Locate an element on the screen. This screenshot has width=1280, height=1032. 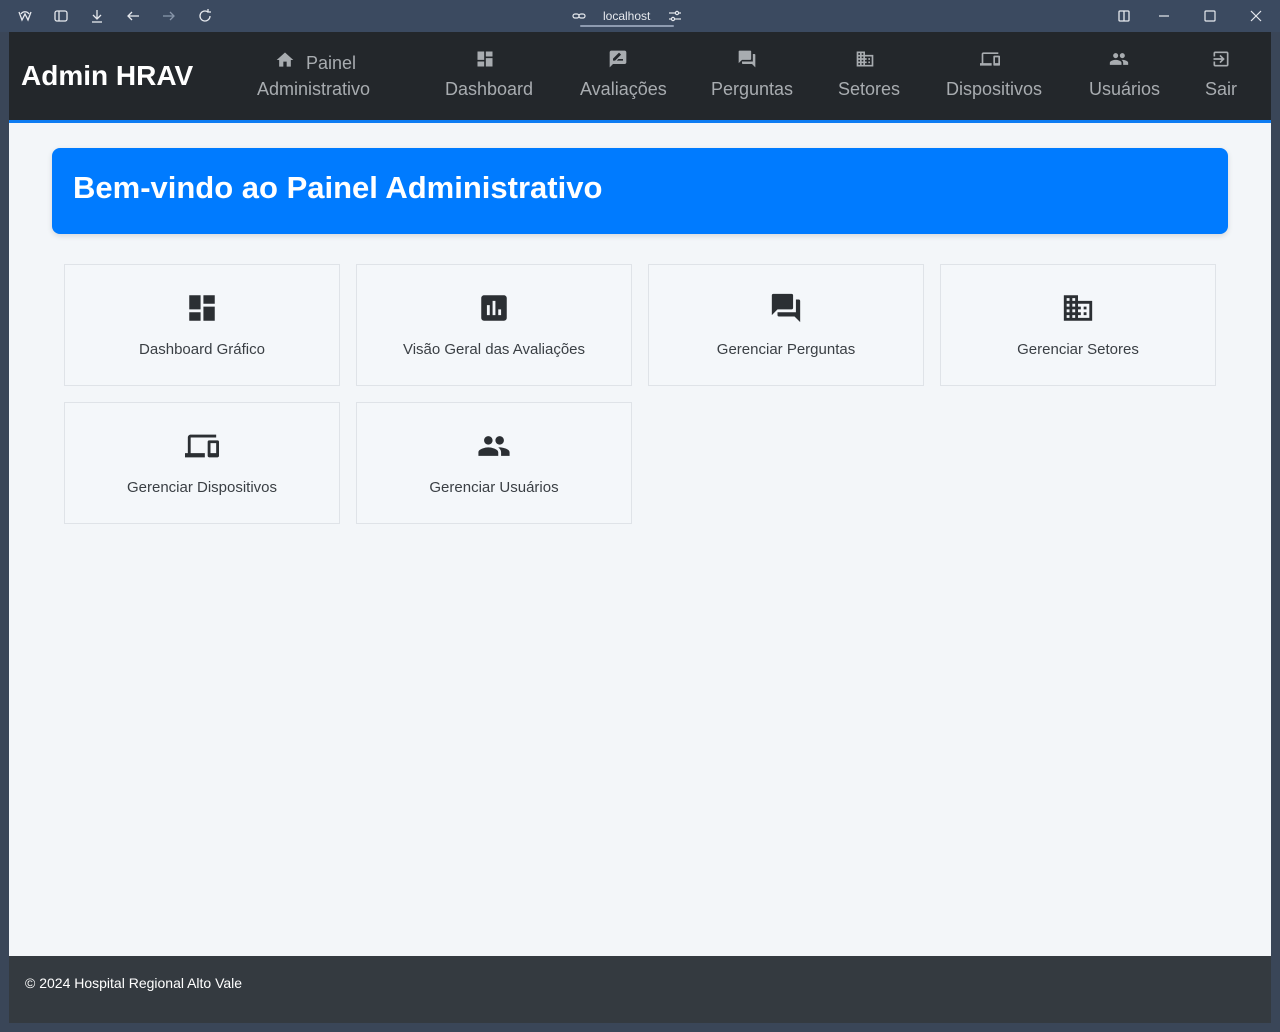
browser-logo-icon is located at coordinates (25, 16).